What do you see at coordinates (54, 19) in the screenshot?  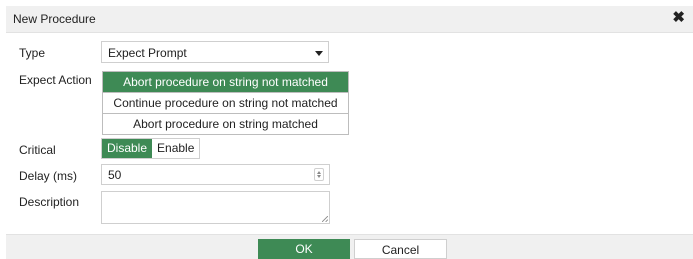 I see `dialog-title: New Procedure` at bounding box center [54, 19].